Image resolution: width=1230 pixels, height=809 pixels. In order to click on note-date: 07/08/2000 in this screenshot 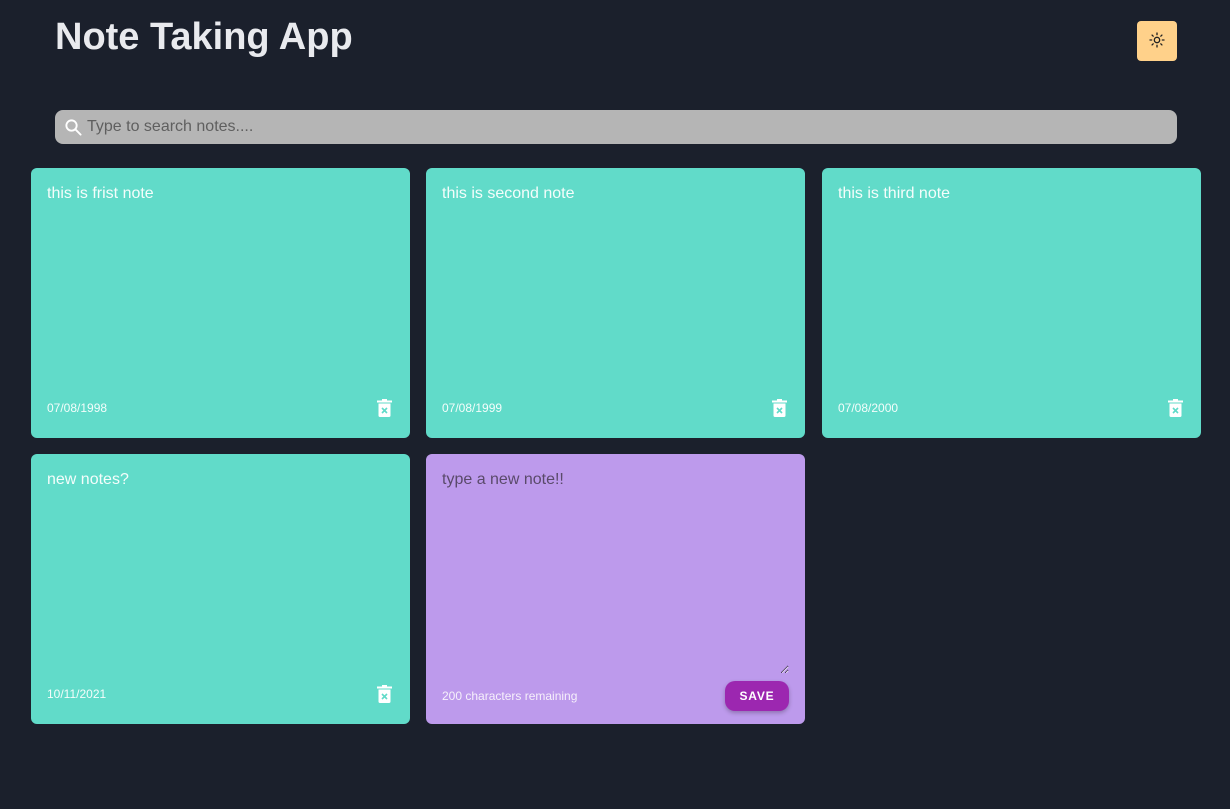, I will do `click(868, 408)`.